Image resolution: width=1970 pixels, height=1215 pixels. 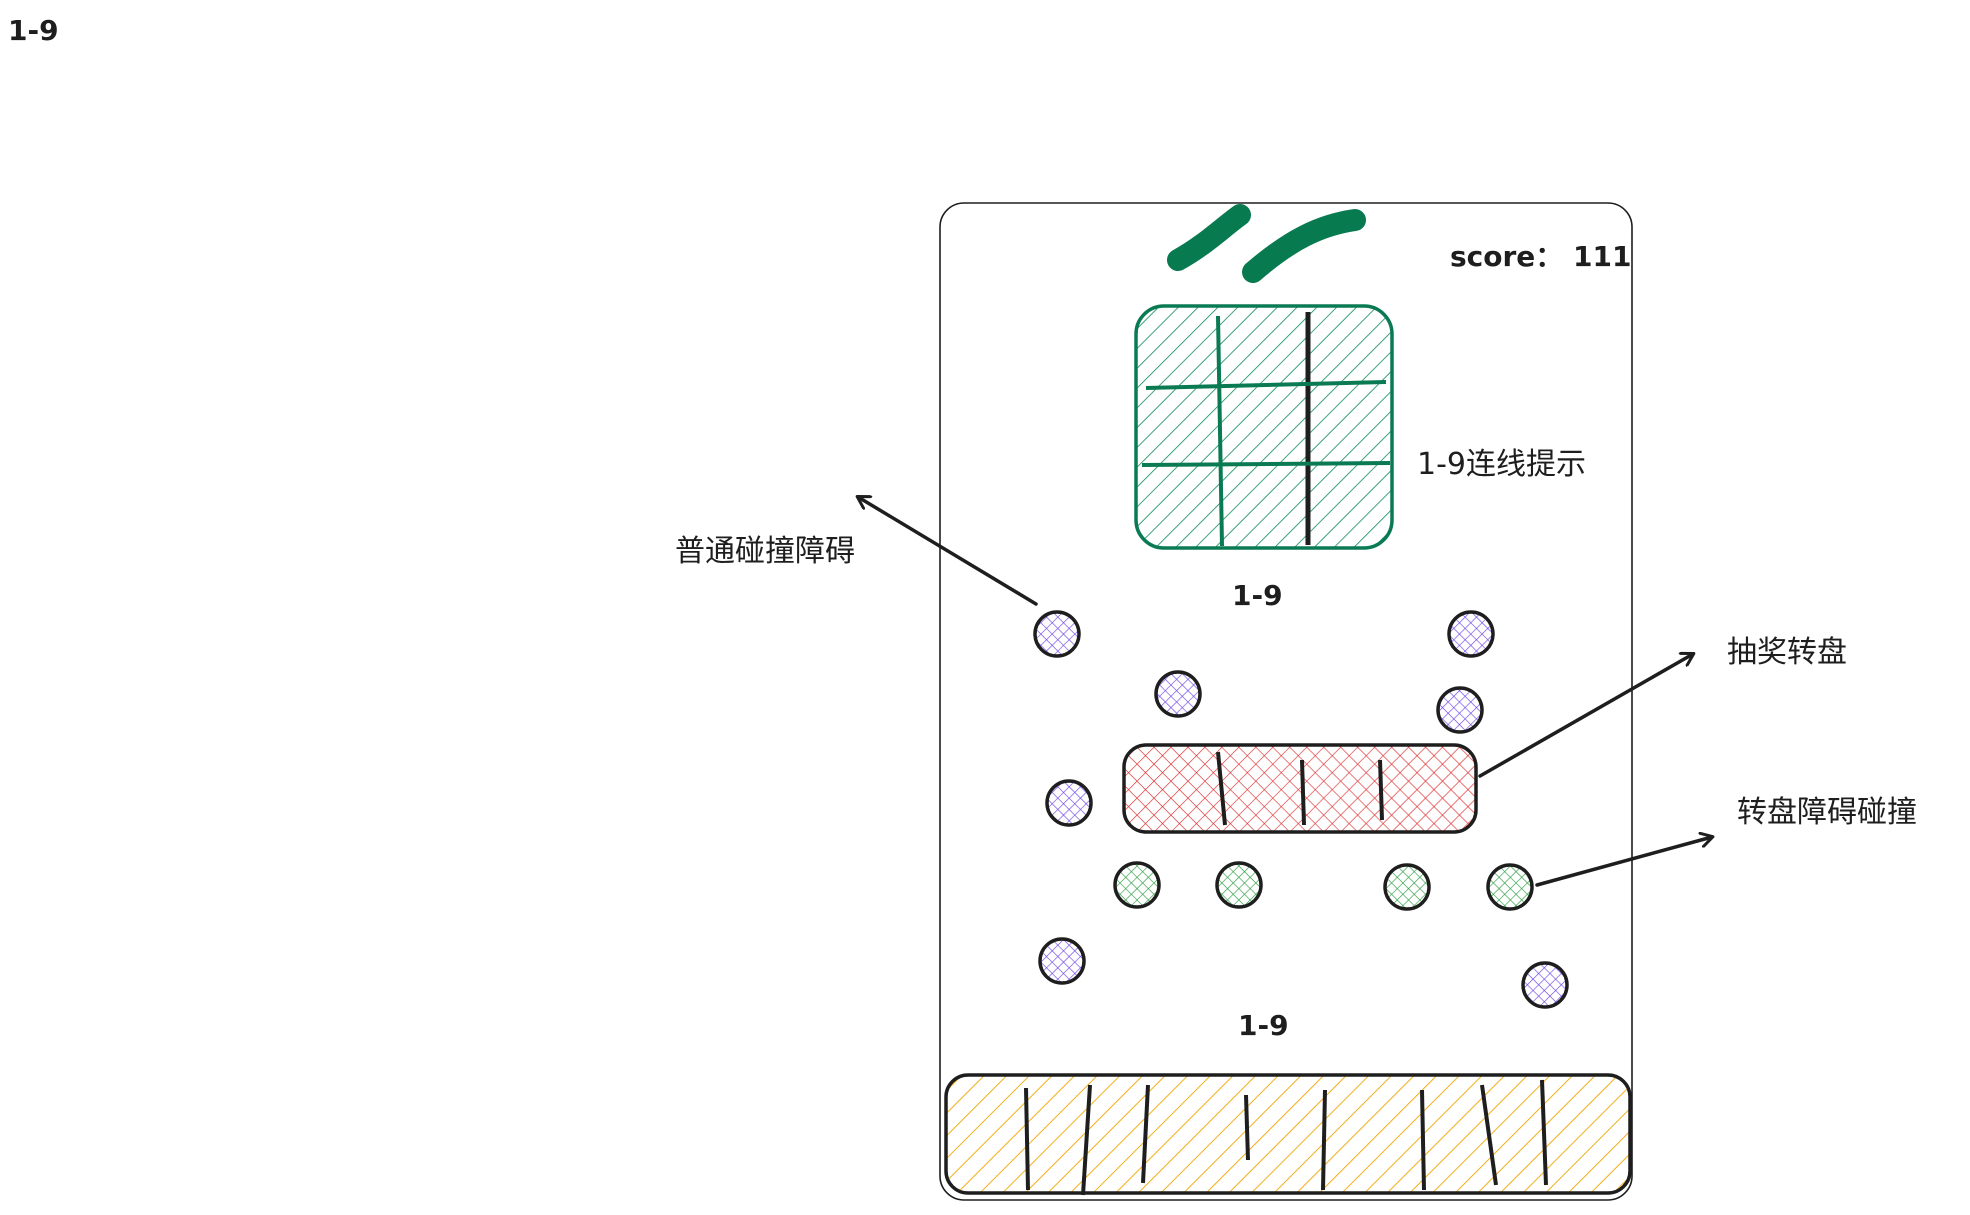 What do you see at coordinates (1257, 595) in the screenshot?
I see `upper-number-label: 1-9` at bounding box center [1257, 595].